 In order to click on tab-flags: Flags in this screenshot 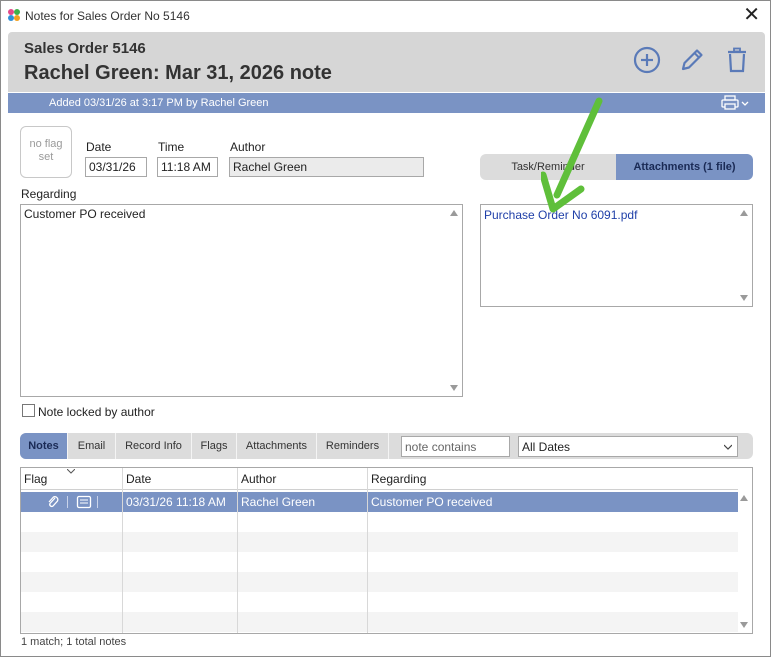, I will do `click(214, 446)`.